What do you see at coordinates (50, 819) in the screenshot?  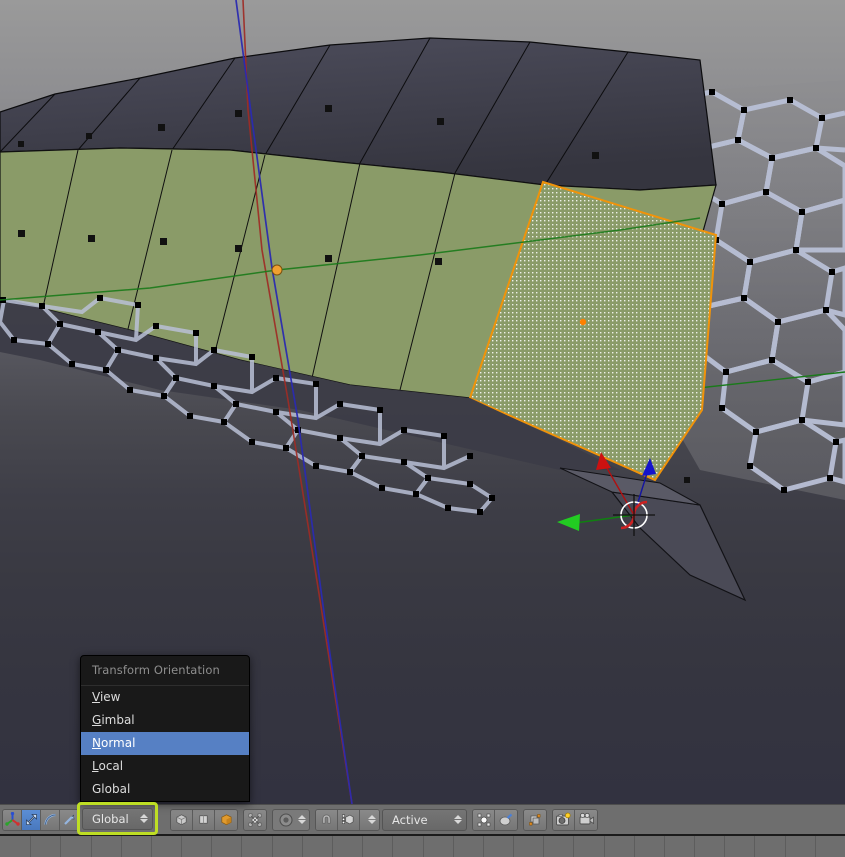 I see `rotate-arc-icon` at bounding box center [50, 819].